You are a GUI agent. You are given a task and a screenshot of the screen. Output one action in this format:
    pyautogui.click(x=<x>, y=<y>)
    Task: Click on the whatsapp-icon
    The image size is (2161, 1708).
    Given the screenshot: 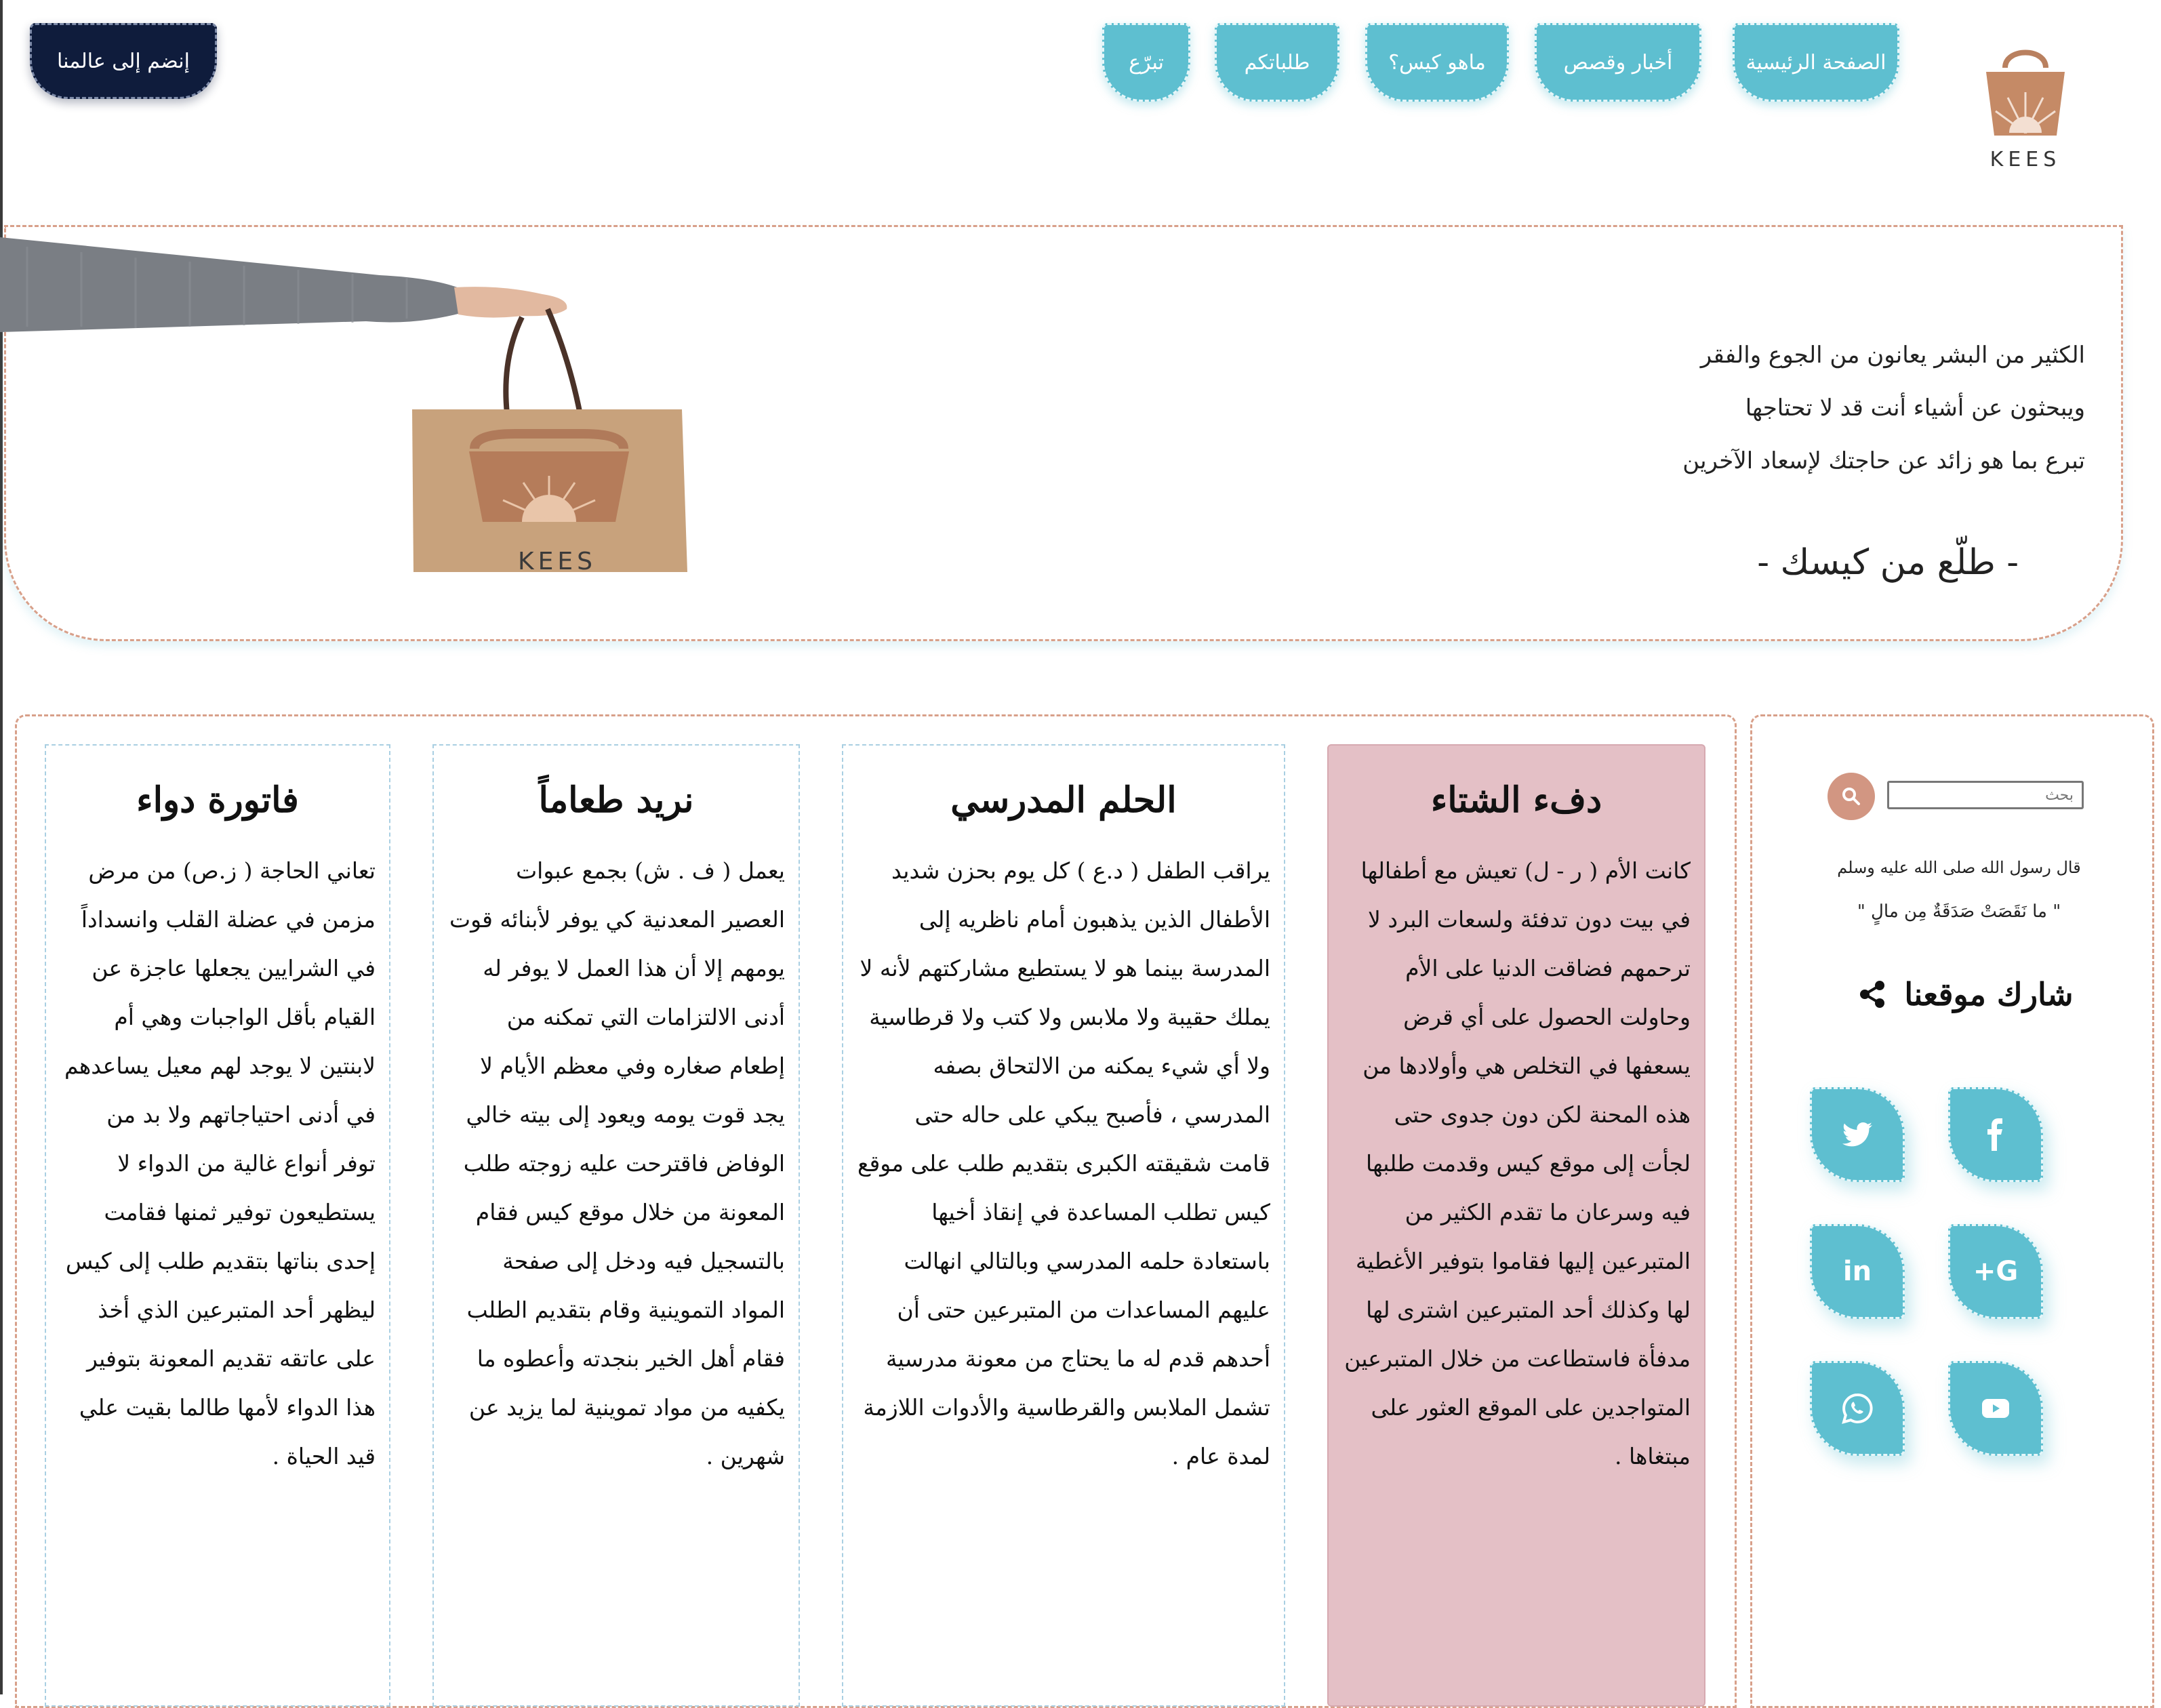 What is the action you would take?
    pyautogui.click(x=1857, y=1408)
    